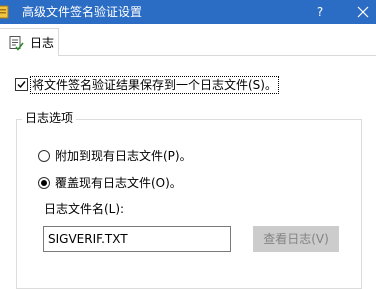  I want to click on overwrite-log-radio, so click(44, 183).